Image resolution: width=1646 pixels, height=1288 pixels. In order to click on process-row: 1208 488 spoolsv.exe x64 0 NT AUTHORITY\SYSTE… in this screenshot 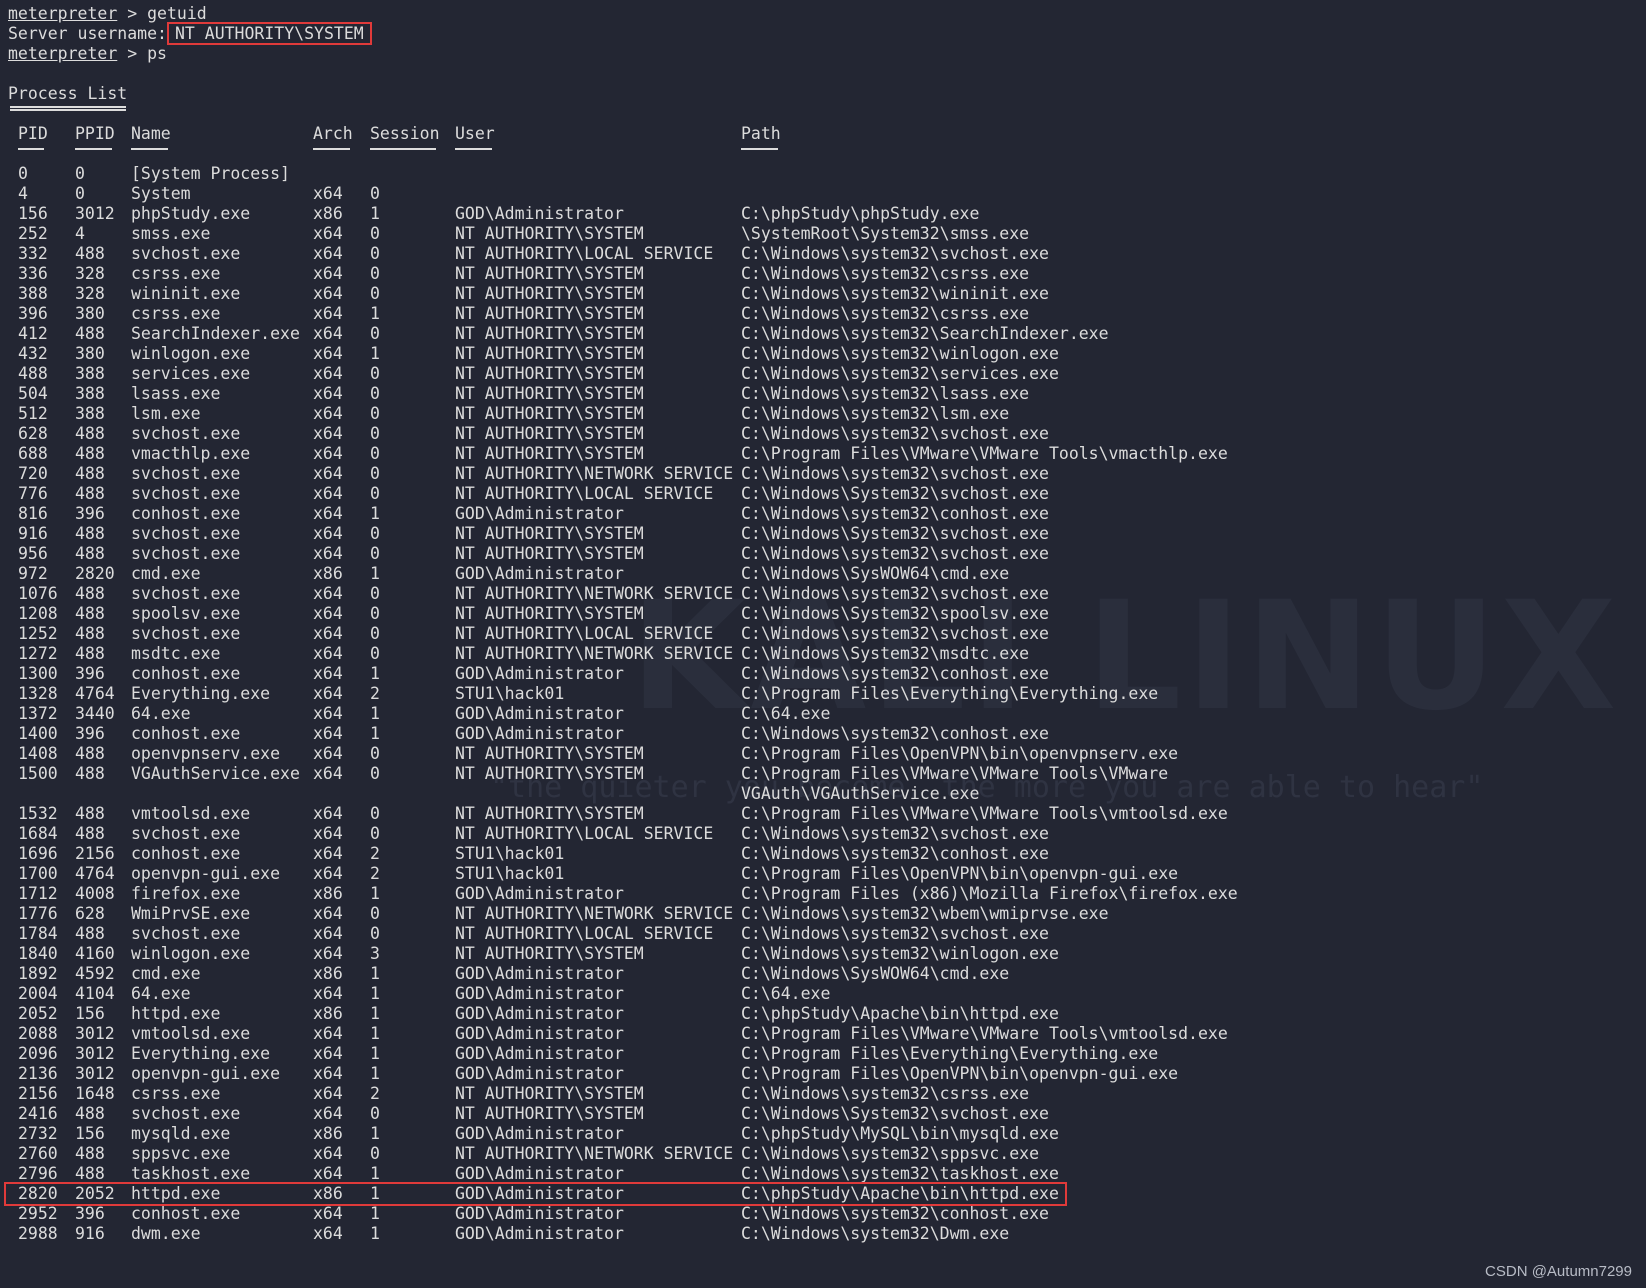, I will do `click(827, 614)`.